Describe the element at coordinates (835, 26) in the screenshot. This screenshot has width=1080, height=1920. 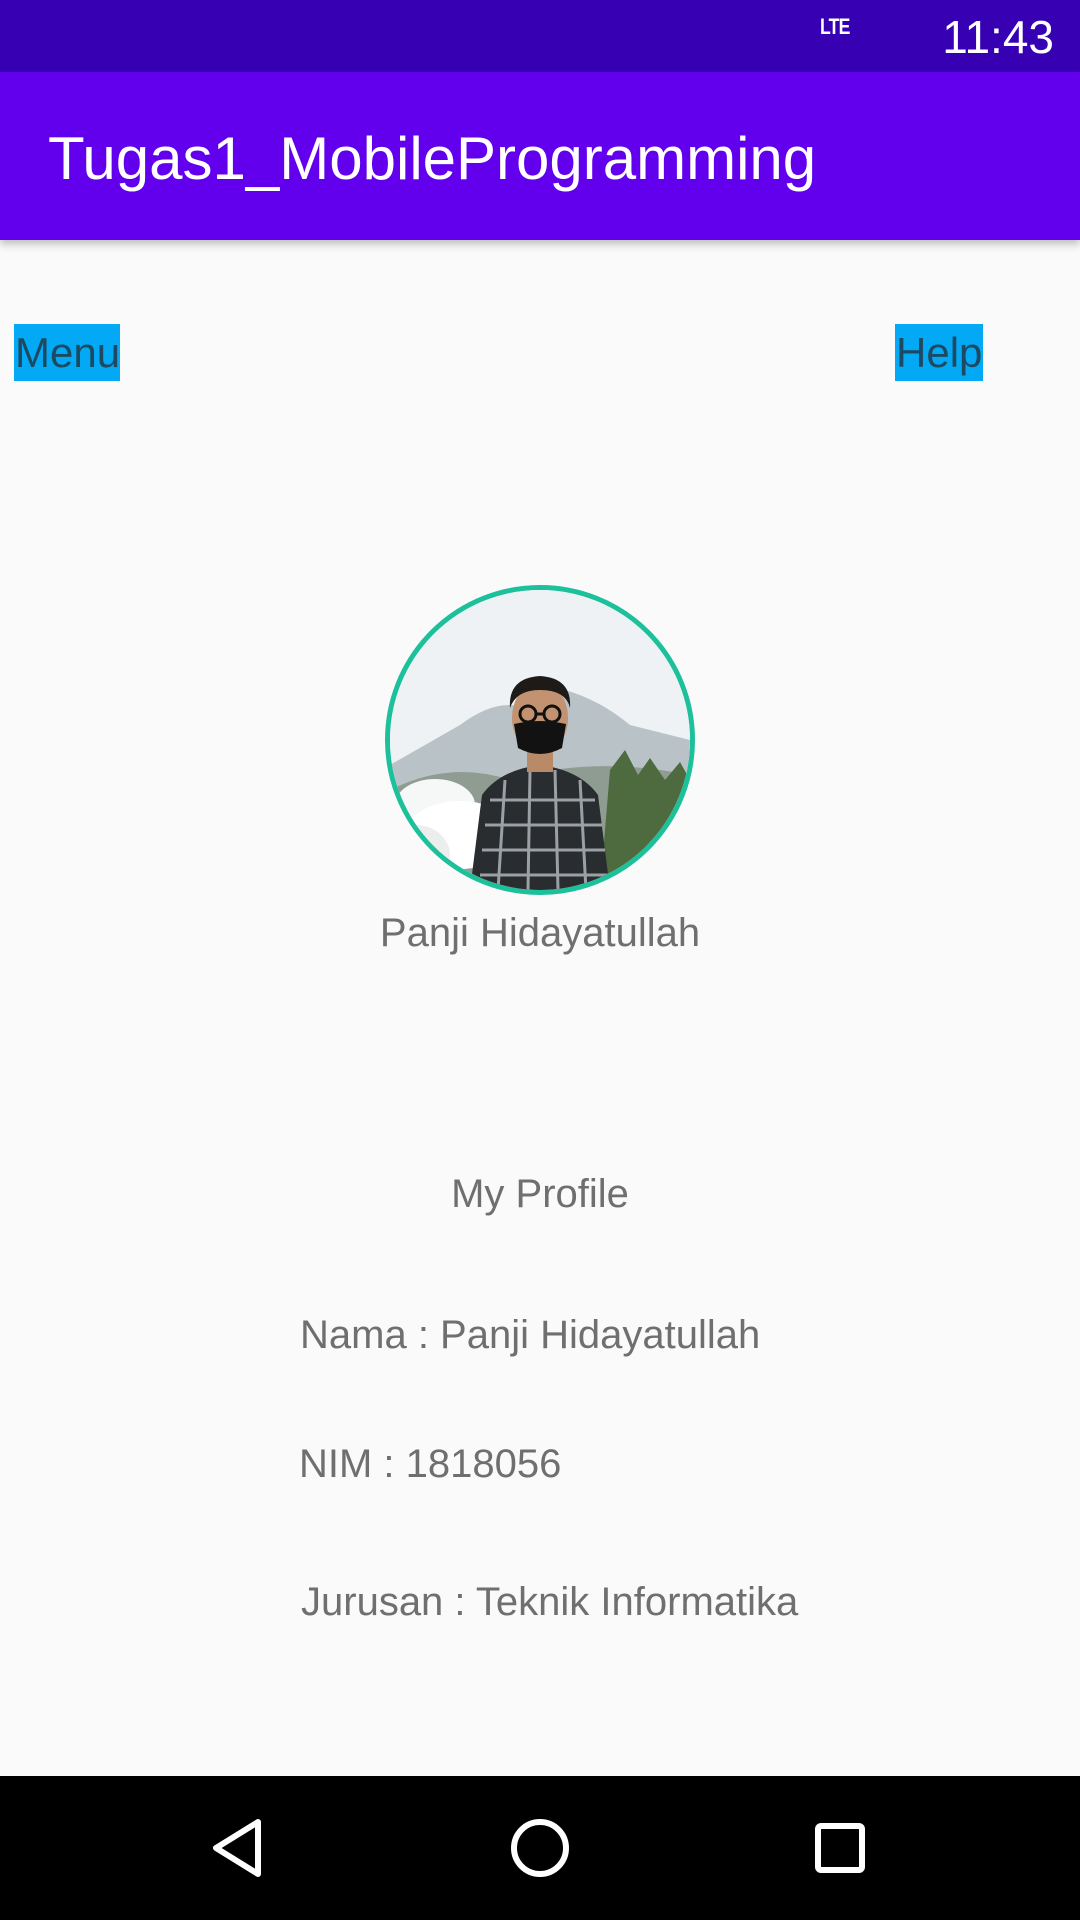
I see `network-indicator: LTE` at that location.